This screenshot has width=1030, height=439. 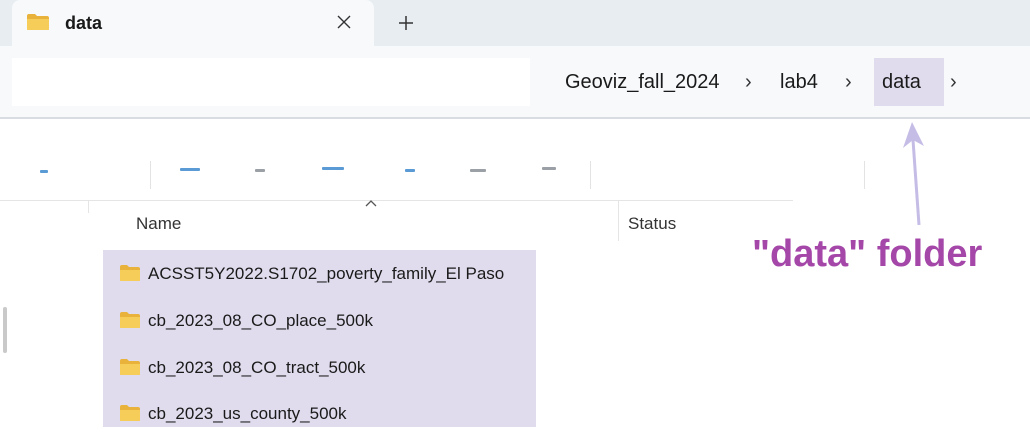 I want to click on tab-title: data, so click(x=84, y=23).